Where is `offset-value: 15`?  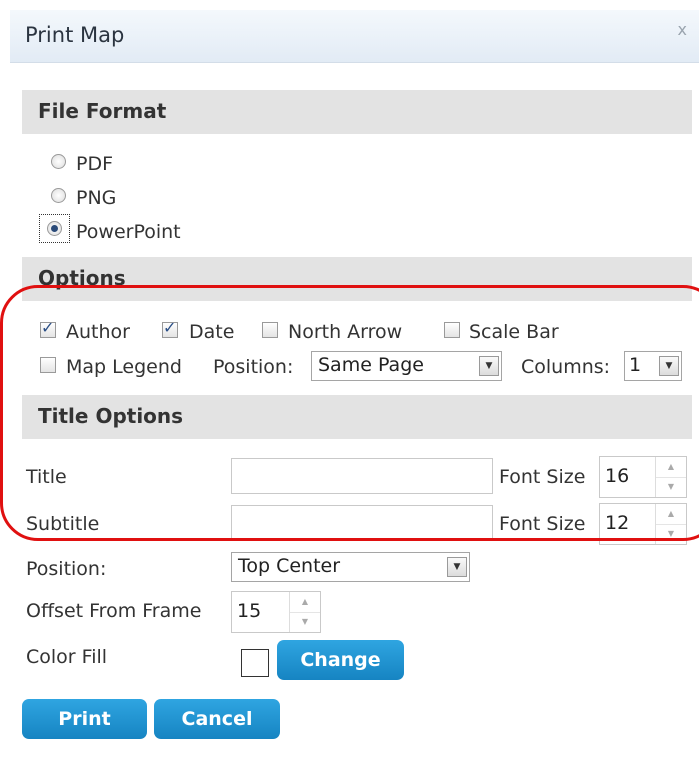
offset-value: 15 is located at coordinates (249, 611).